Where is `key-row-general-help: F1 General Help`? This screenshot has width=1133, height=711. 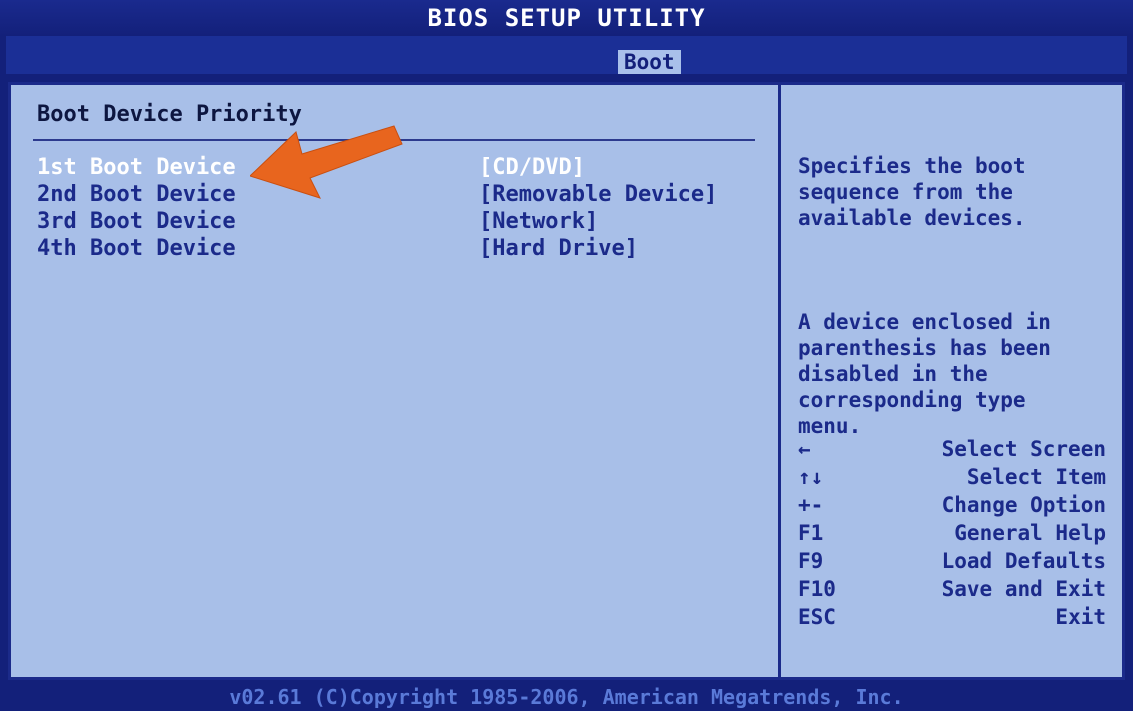
key-row-general-help: F1 General Help is located at coordinates (958, 535).